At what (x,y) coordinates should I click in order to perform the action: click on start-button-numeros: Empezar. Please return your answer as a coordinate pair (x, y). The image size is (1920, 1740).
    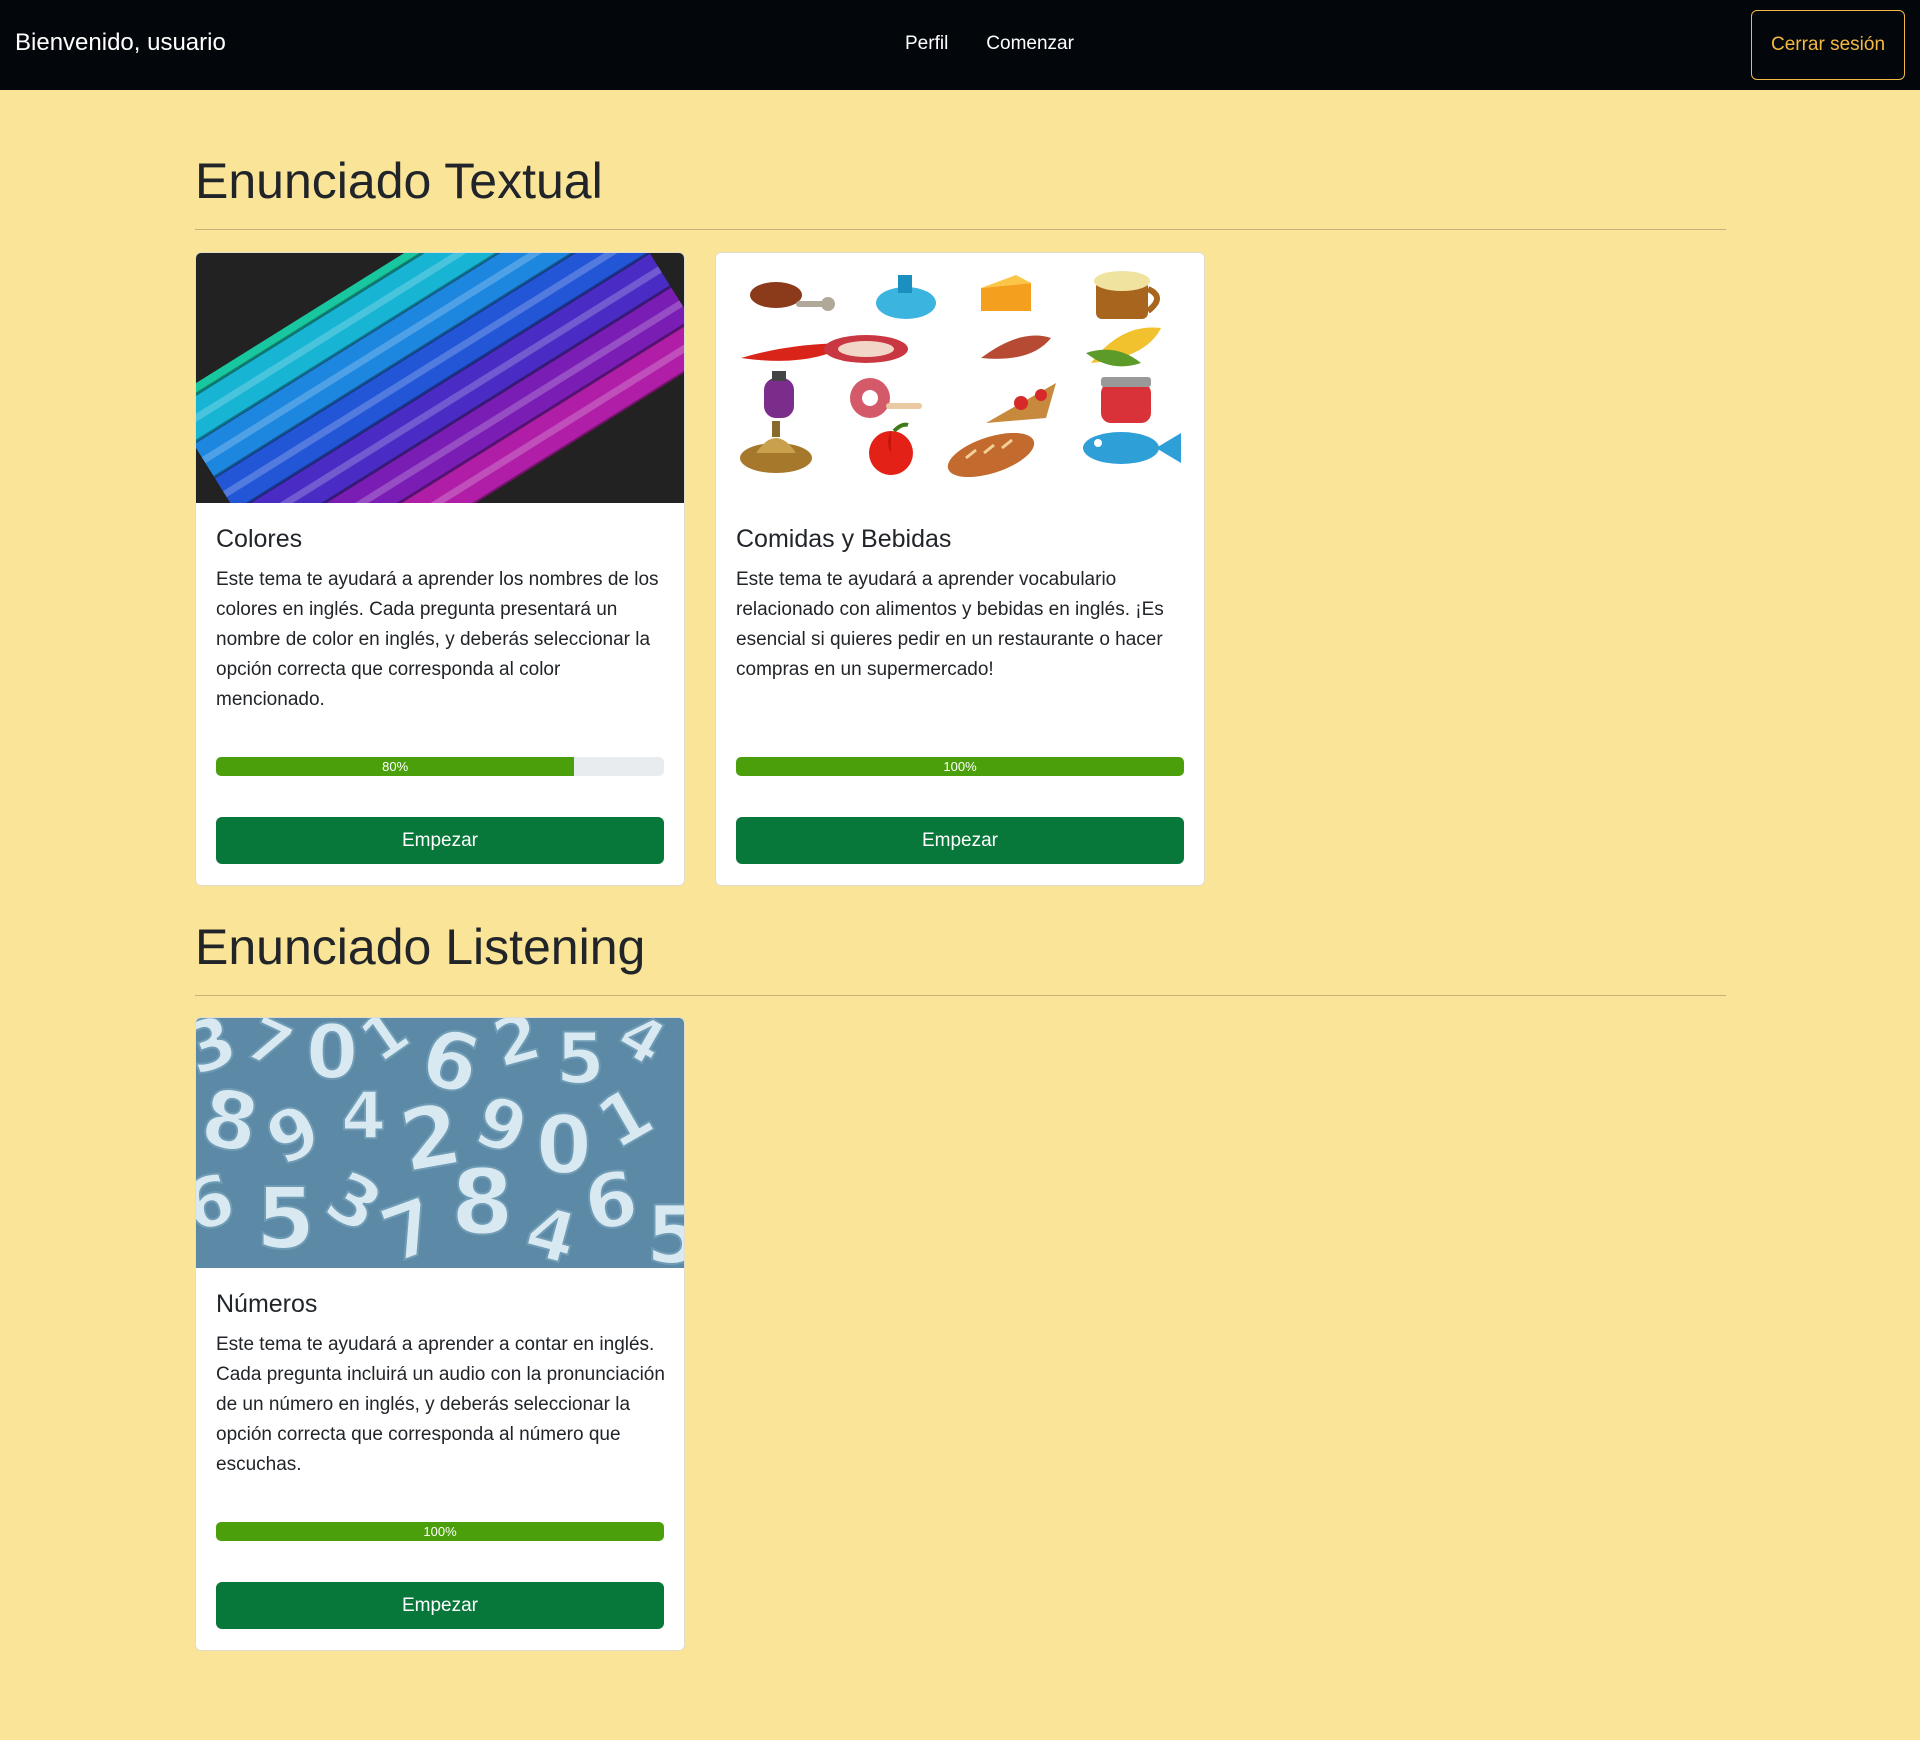
    Looking at the image, I should click on (440, 1605).